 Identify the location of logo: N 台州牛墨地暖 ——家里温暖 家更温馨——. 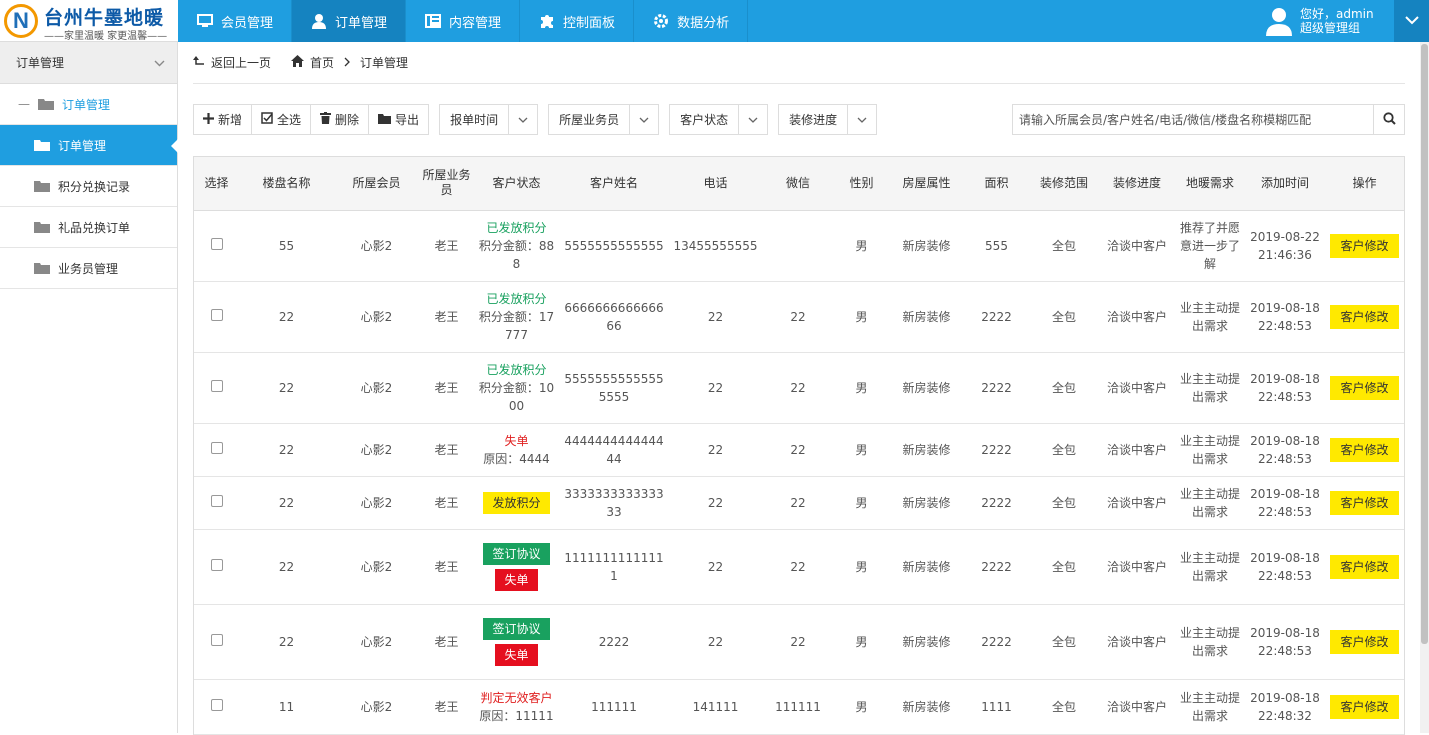
(89, 21).